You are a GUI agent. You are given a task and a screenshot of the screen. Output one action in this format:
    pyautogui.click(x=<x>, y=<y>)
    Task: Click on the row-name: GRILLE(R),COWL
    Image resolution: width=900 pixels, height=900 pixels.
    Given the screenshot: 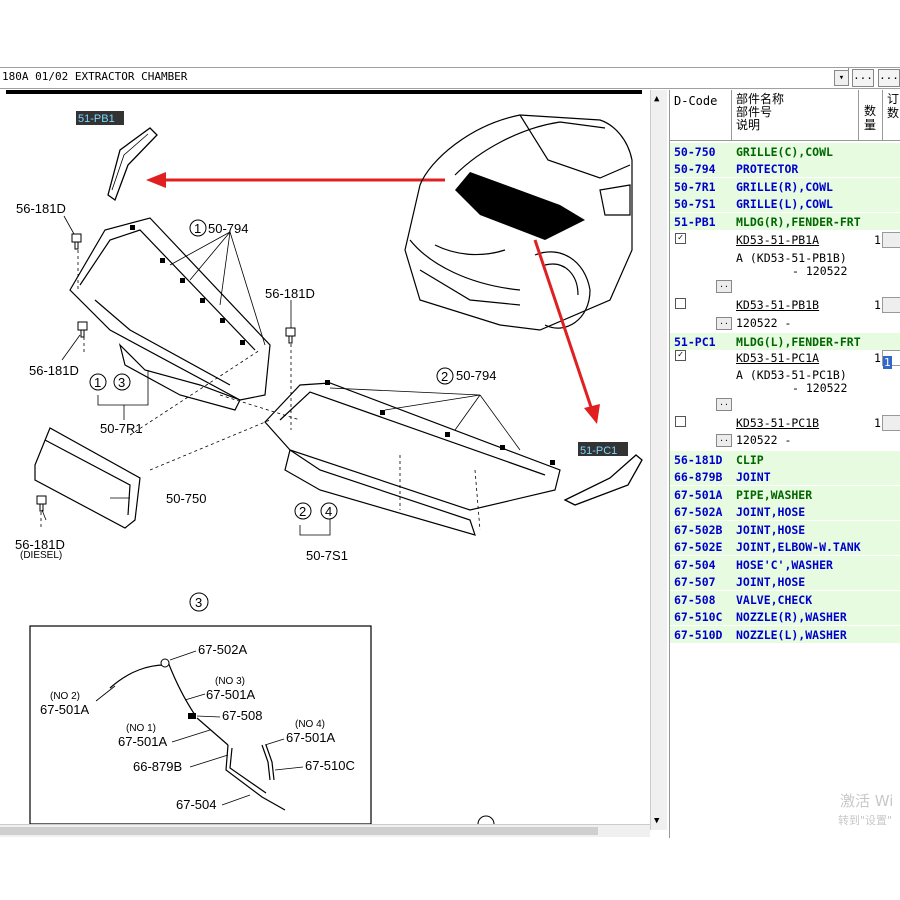 What is the action you would take?
    pyautogui.click(x=784, y=187)
    